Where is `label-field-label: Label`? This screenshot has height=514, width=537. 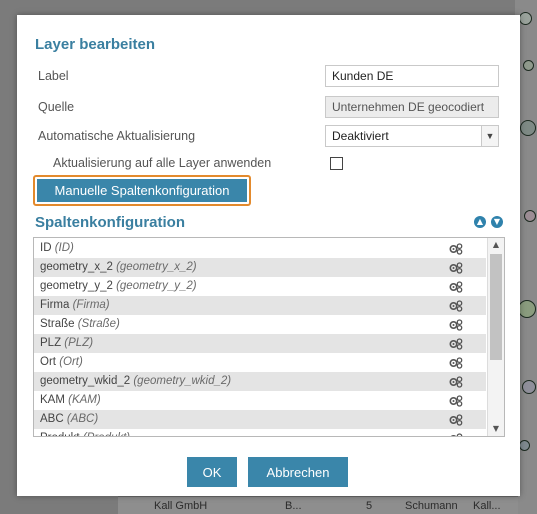 label-field-label: Label is located at coordinates (53, 76).